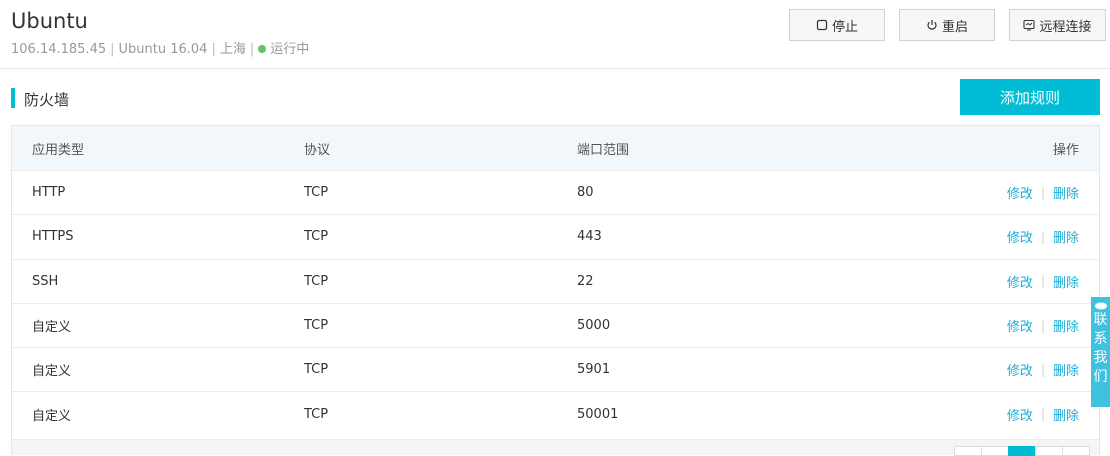 The height and width of the screenshot is (456, 1110). Describe the element at coordinates (589, 237) in the screenshot. I see `cell-port-range: 443` at that location.